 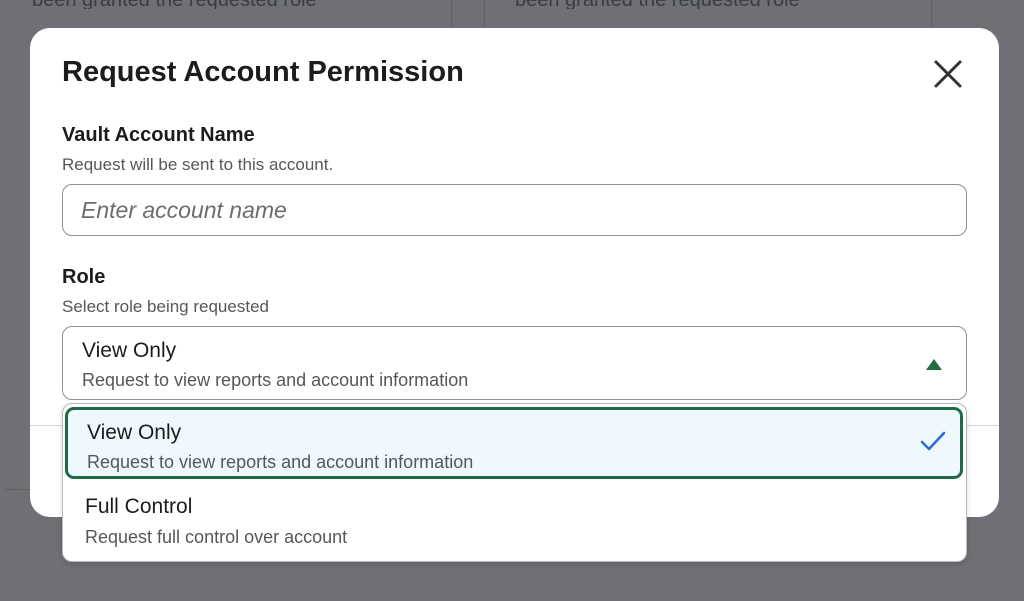 I want to click on account-name-label: Vault Account Name, so click(x=158, y=135).